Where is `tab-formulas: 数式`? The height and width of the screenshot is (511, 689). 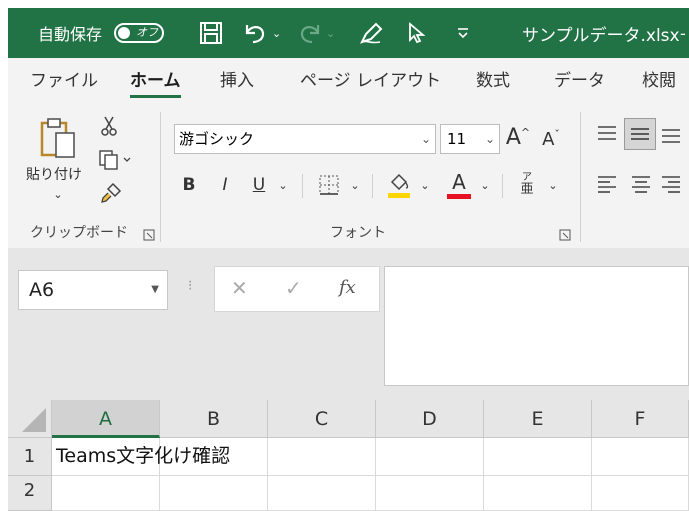 tab-formulas: 数式 is located at coordinates (493, 81).